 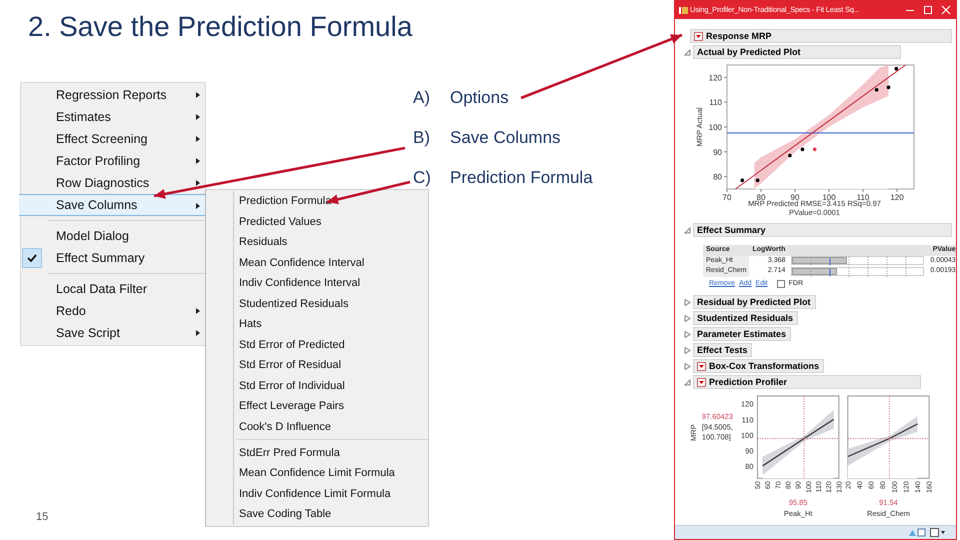 I want to click on step-text: Prediction Formula, so click(x=521, y=178).